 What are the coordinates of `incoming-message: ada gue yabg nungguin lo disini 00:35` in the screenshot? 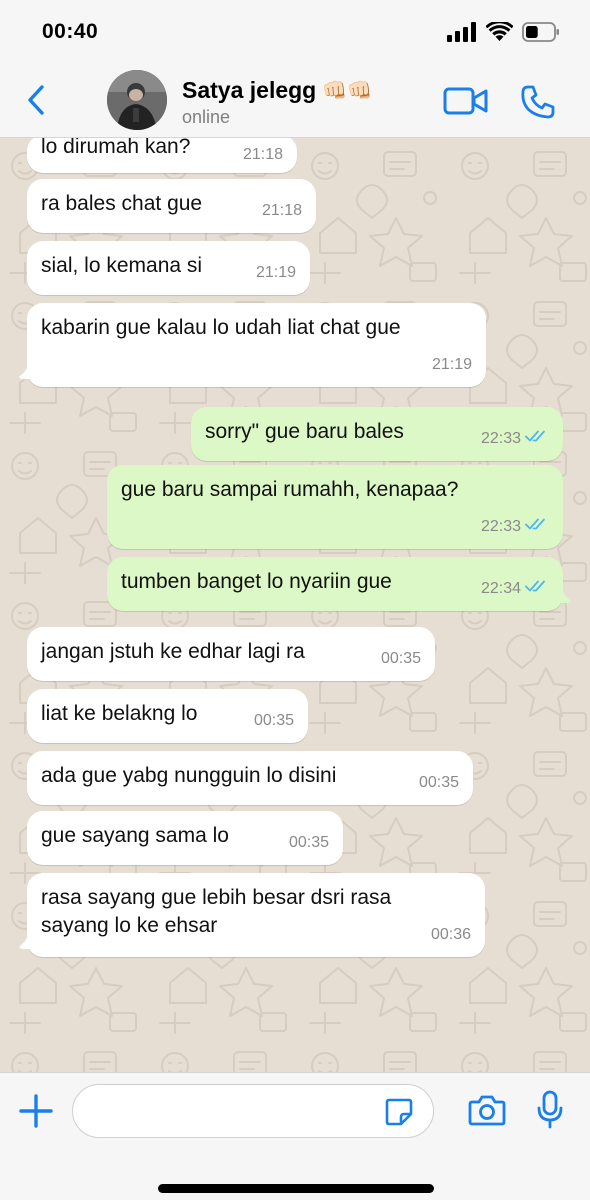 It's located at (250, 778).